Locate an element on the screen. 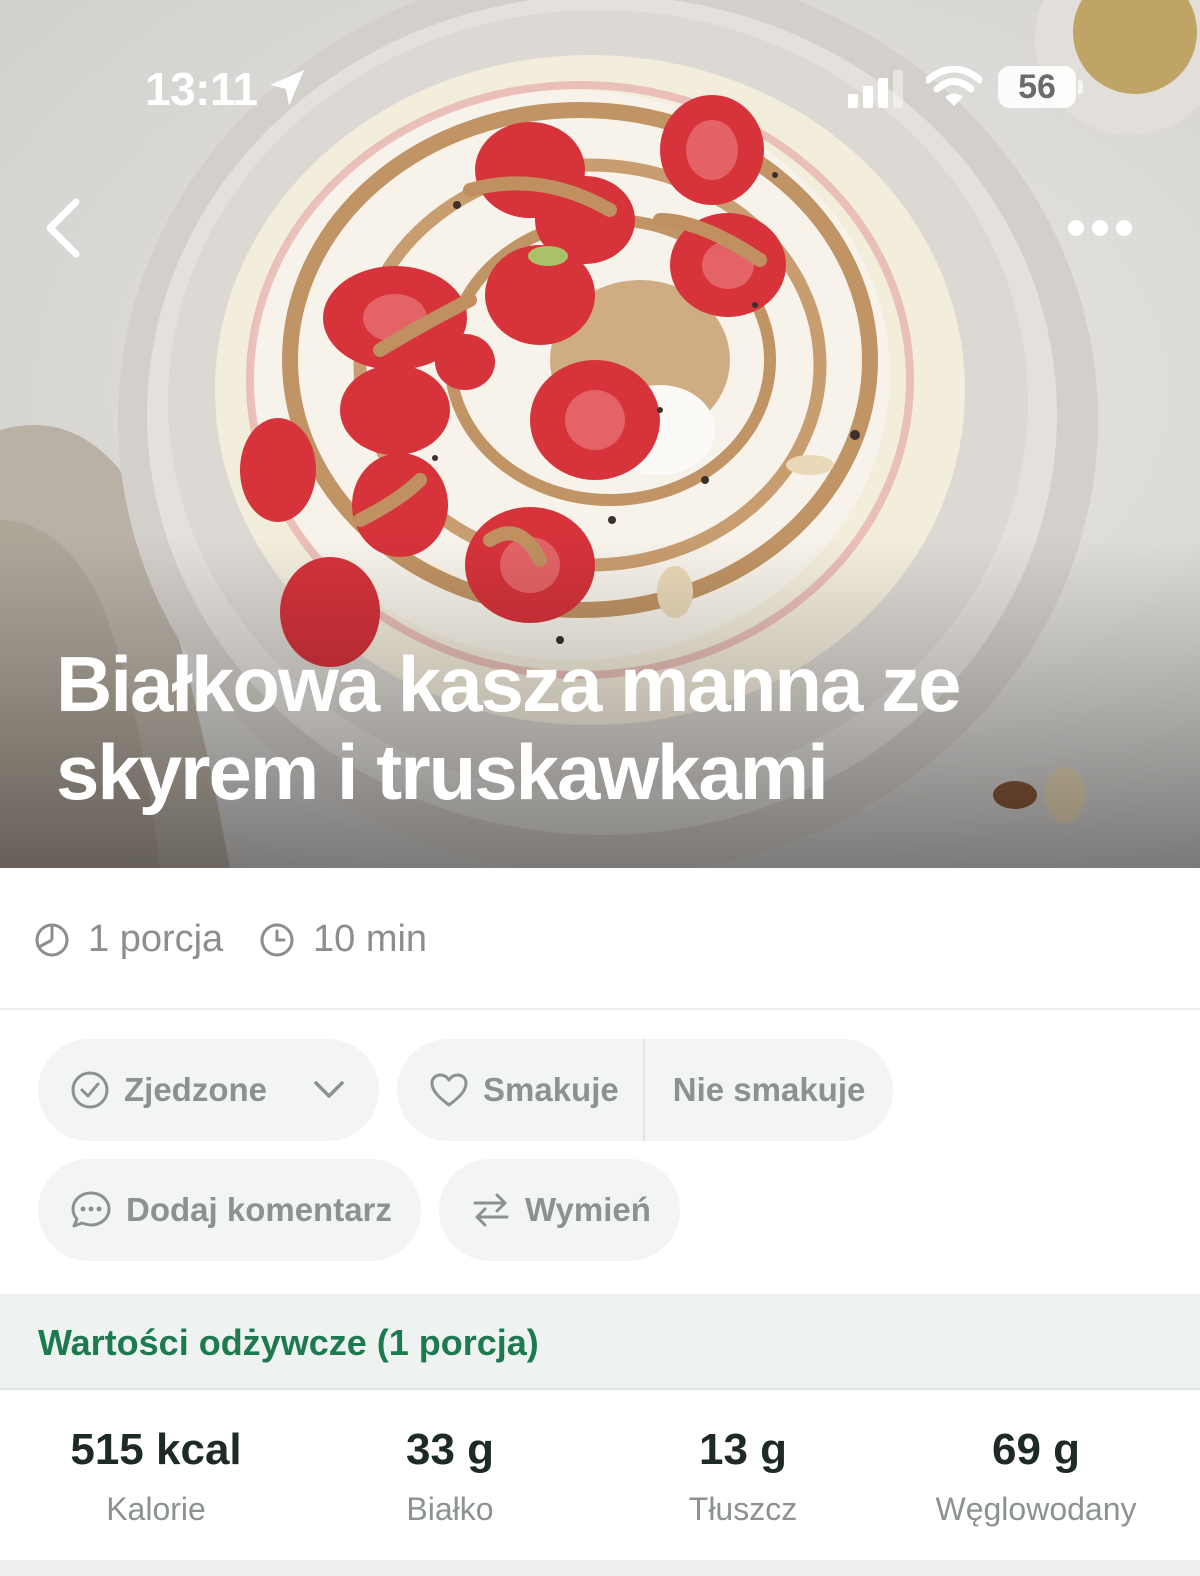  like-label: Smakuje is located at coordinates (551, 1089).